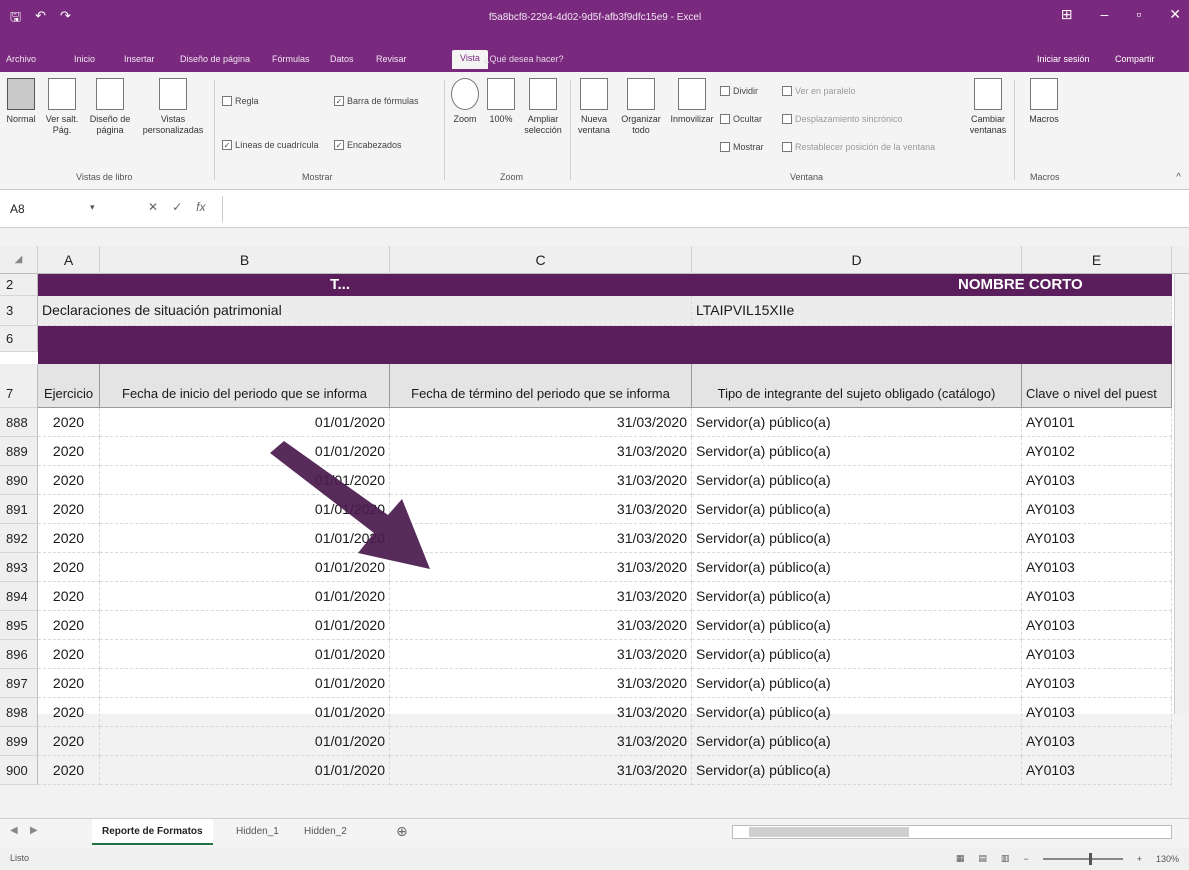 This screenshot has height=870, width=1189. Describe the element at coordinates (524, 59) in the screenshot. I see `tell-me-search: ¿Qué desea hacer?` at that location.